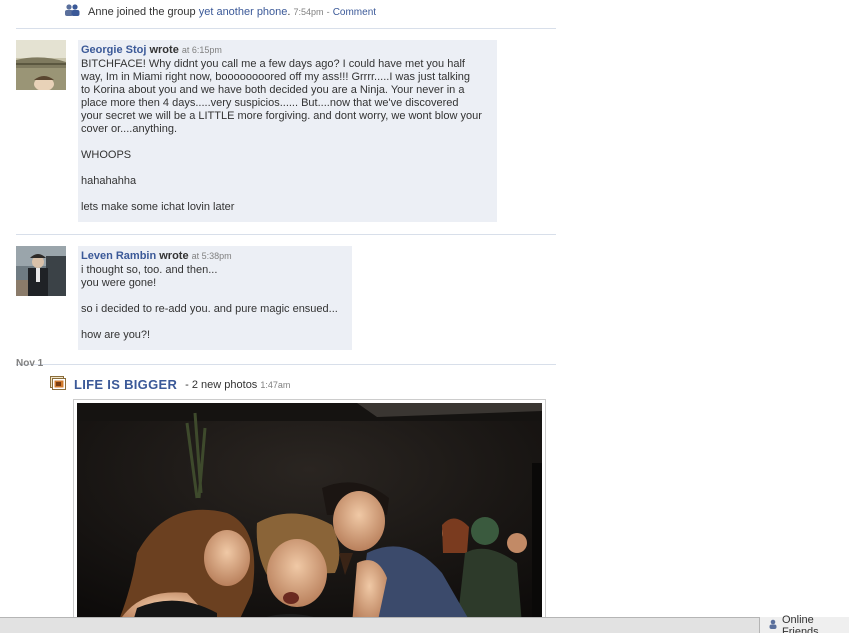 The width and height of the screenshot is (849, 633). Describe the element at coordinates (424, 623) in the screenshot. I see `chat-bar: Online Friends` at that location.